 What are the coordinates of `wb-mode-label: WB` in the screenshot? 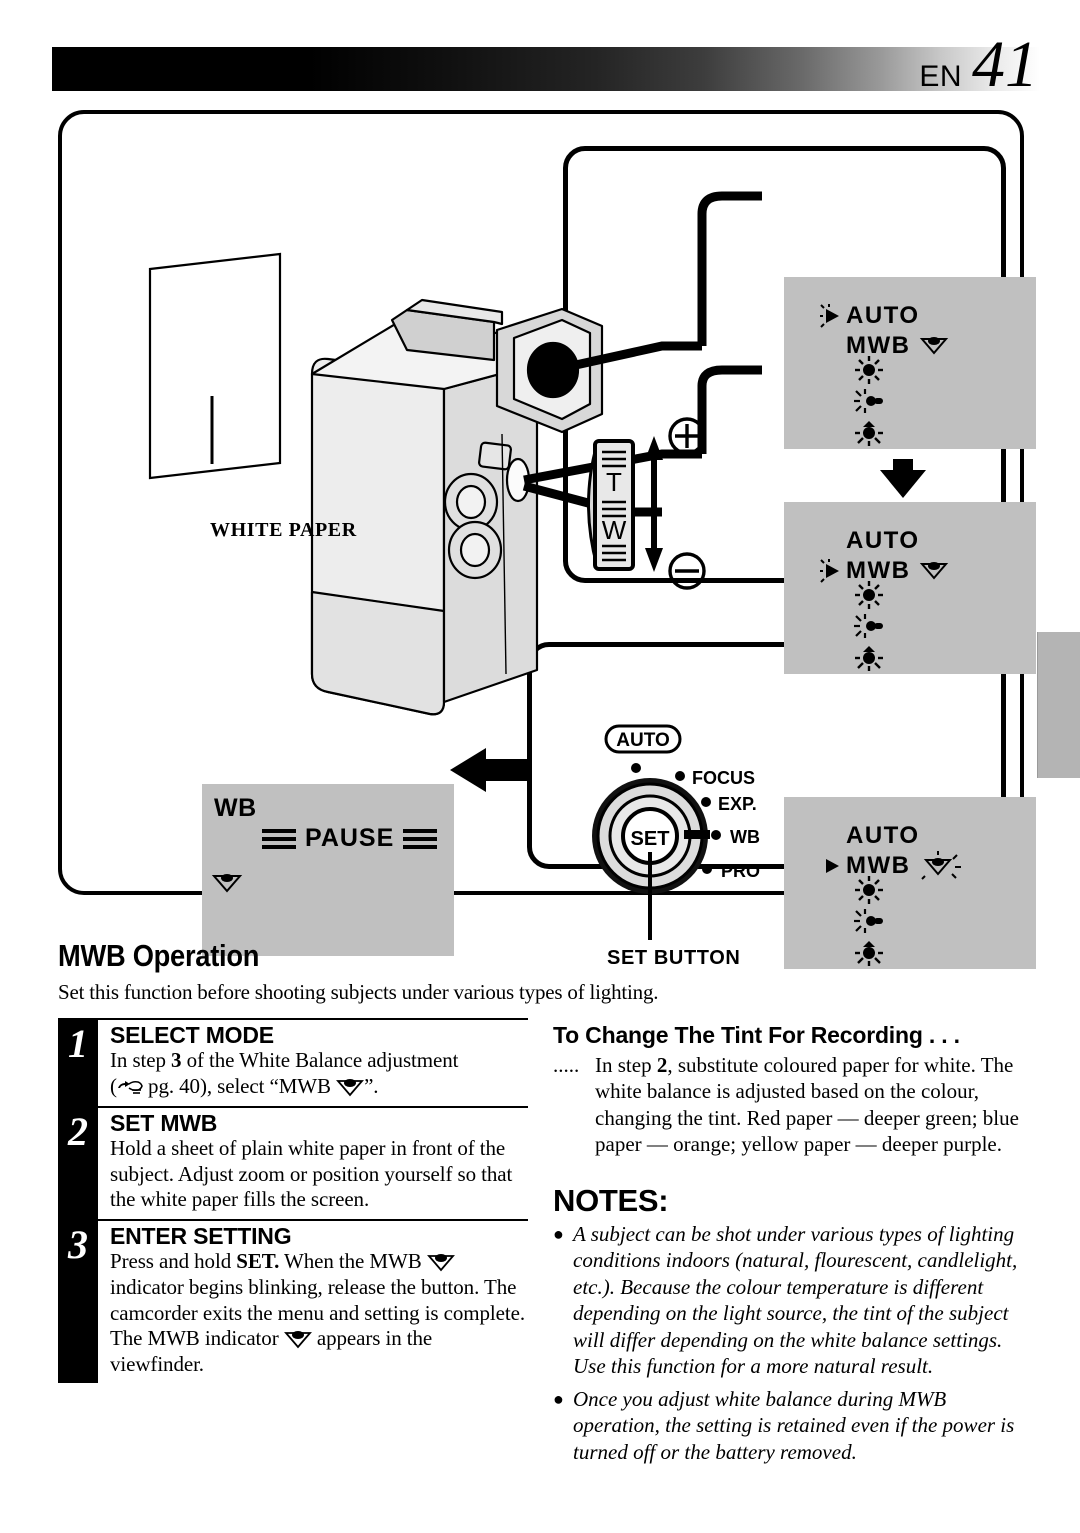 It's located at (235, 808).